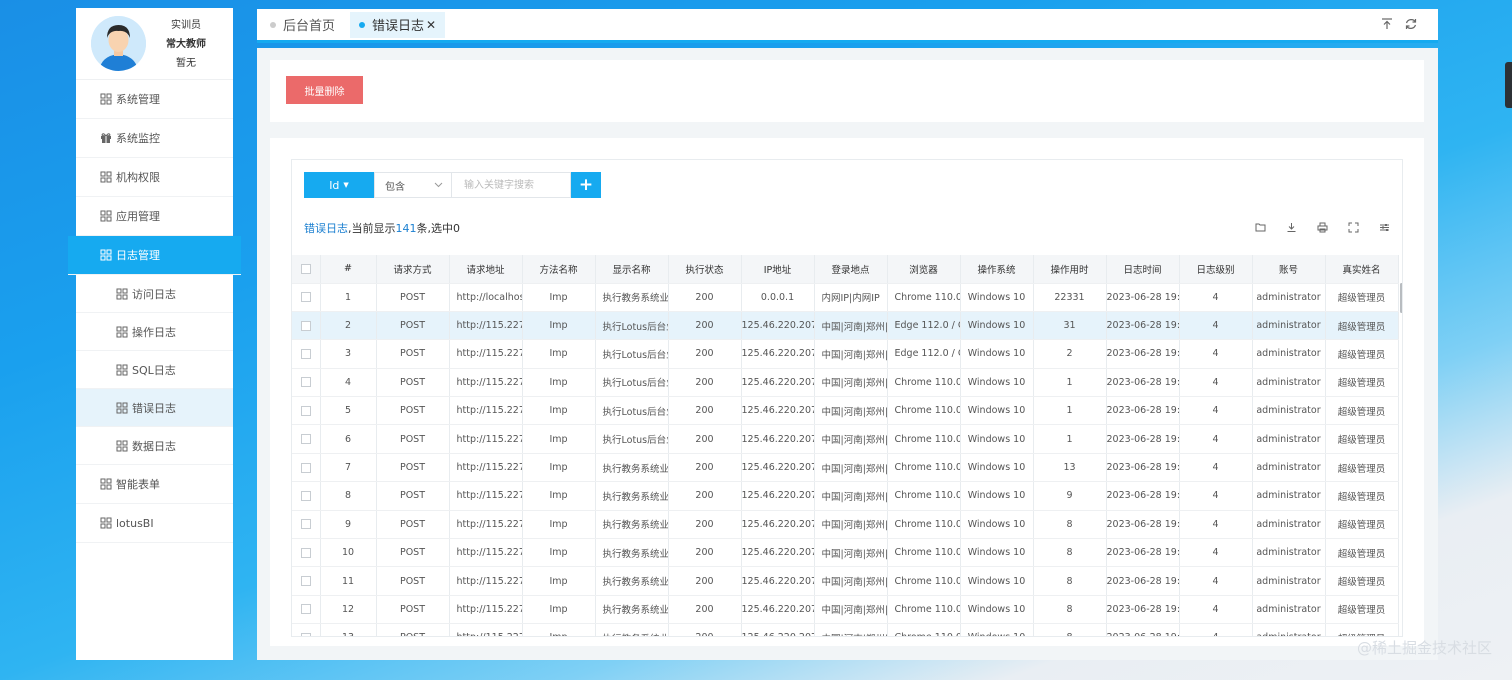 The image size is (1512, 680). Describe the element at coordinates (348, 354) in the screenshot. I see `table-cell: 3` at that location.